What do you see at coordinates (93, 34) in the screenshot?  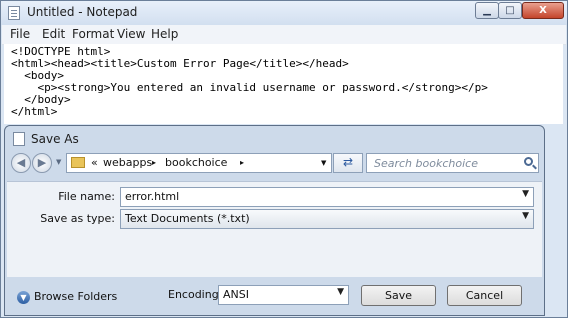 I see `menu-format: Format` at bounding box center [93, 34].